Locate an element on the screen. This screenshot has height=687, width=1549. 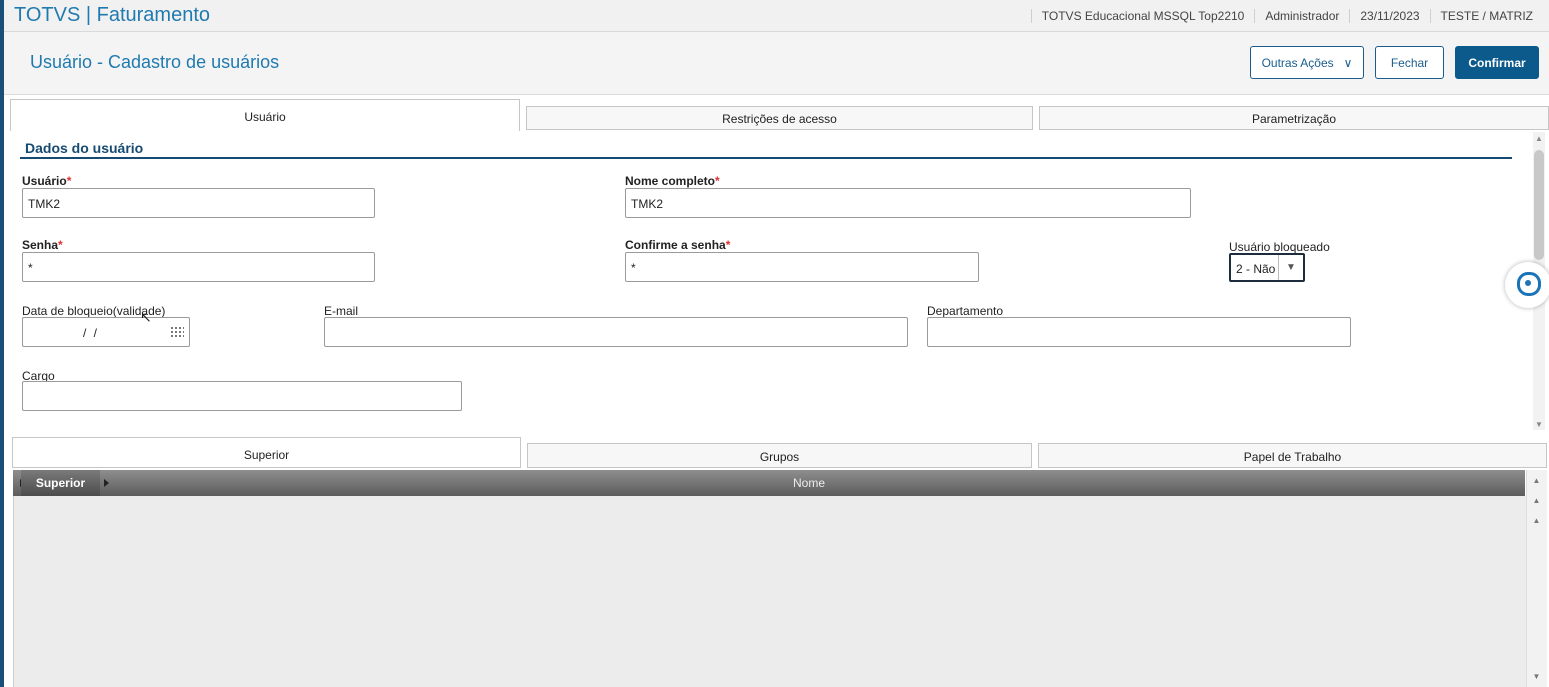
section-divider is located at coordinates (766, 158).